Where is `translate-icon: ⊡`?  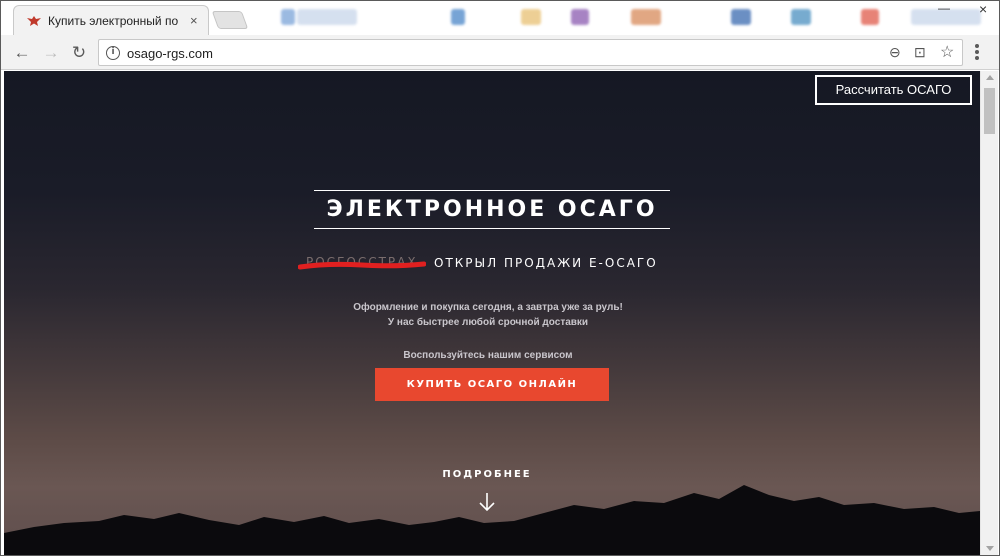
translate-icon: ⊡ is located at coordinates (920, 52).